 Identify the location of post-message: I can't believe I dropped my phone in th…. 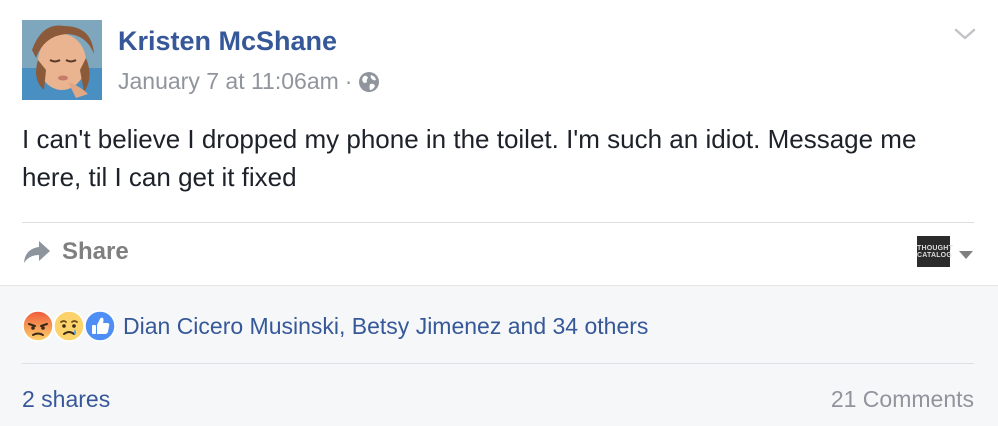
(469, 158).